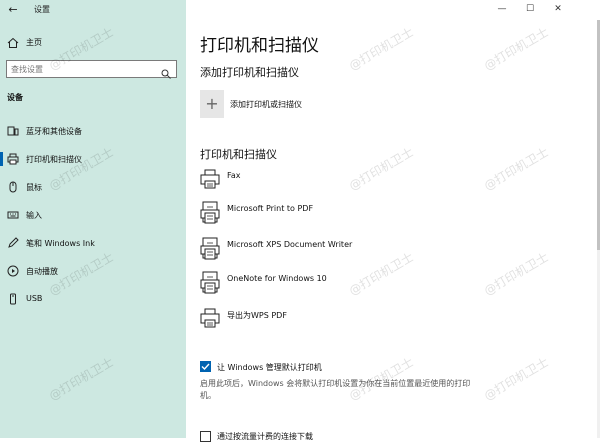 The width and height of the screenshot is (600, 444). Describe the element at coordinates (81, 69) in the screenshot. I see `search-input` at that location.